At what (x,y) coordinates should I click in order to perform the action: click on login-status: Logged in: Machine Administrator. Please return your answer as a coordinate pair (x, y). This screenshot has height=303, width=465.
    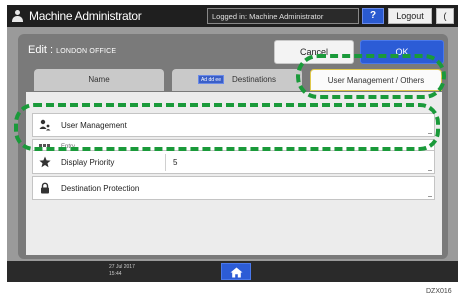
    Looking at the image, I should click on (283, 16).